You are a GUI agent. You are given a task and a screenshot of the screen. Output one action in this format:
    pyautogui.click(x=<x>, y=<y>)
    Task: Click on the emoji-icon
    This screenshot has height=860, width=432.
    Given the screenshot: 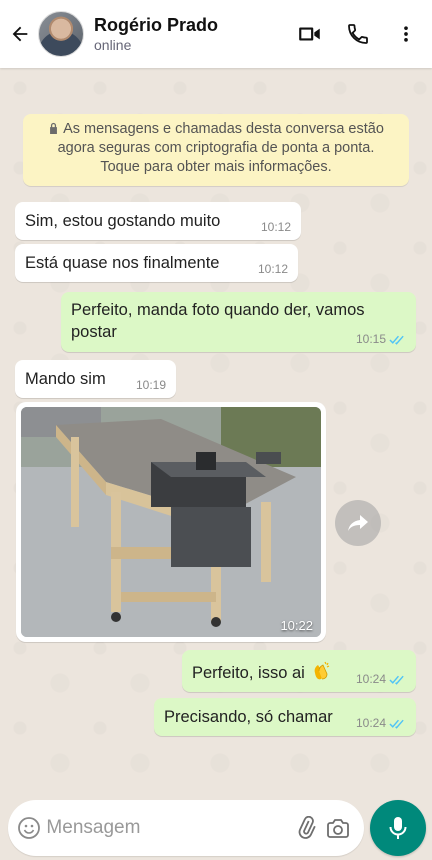 What is the action you would take?
    pyautogui.click(x=29, y=828)
    